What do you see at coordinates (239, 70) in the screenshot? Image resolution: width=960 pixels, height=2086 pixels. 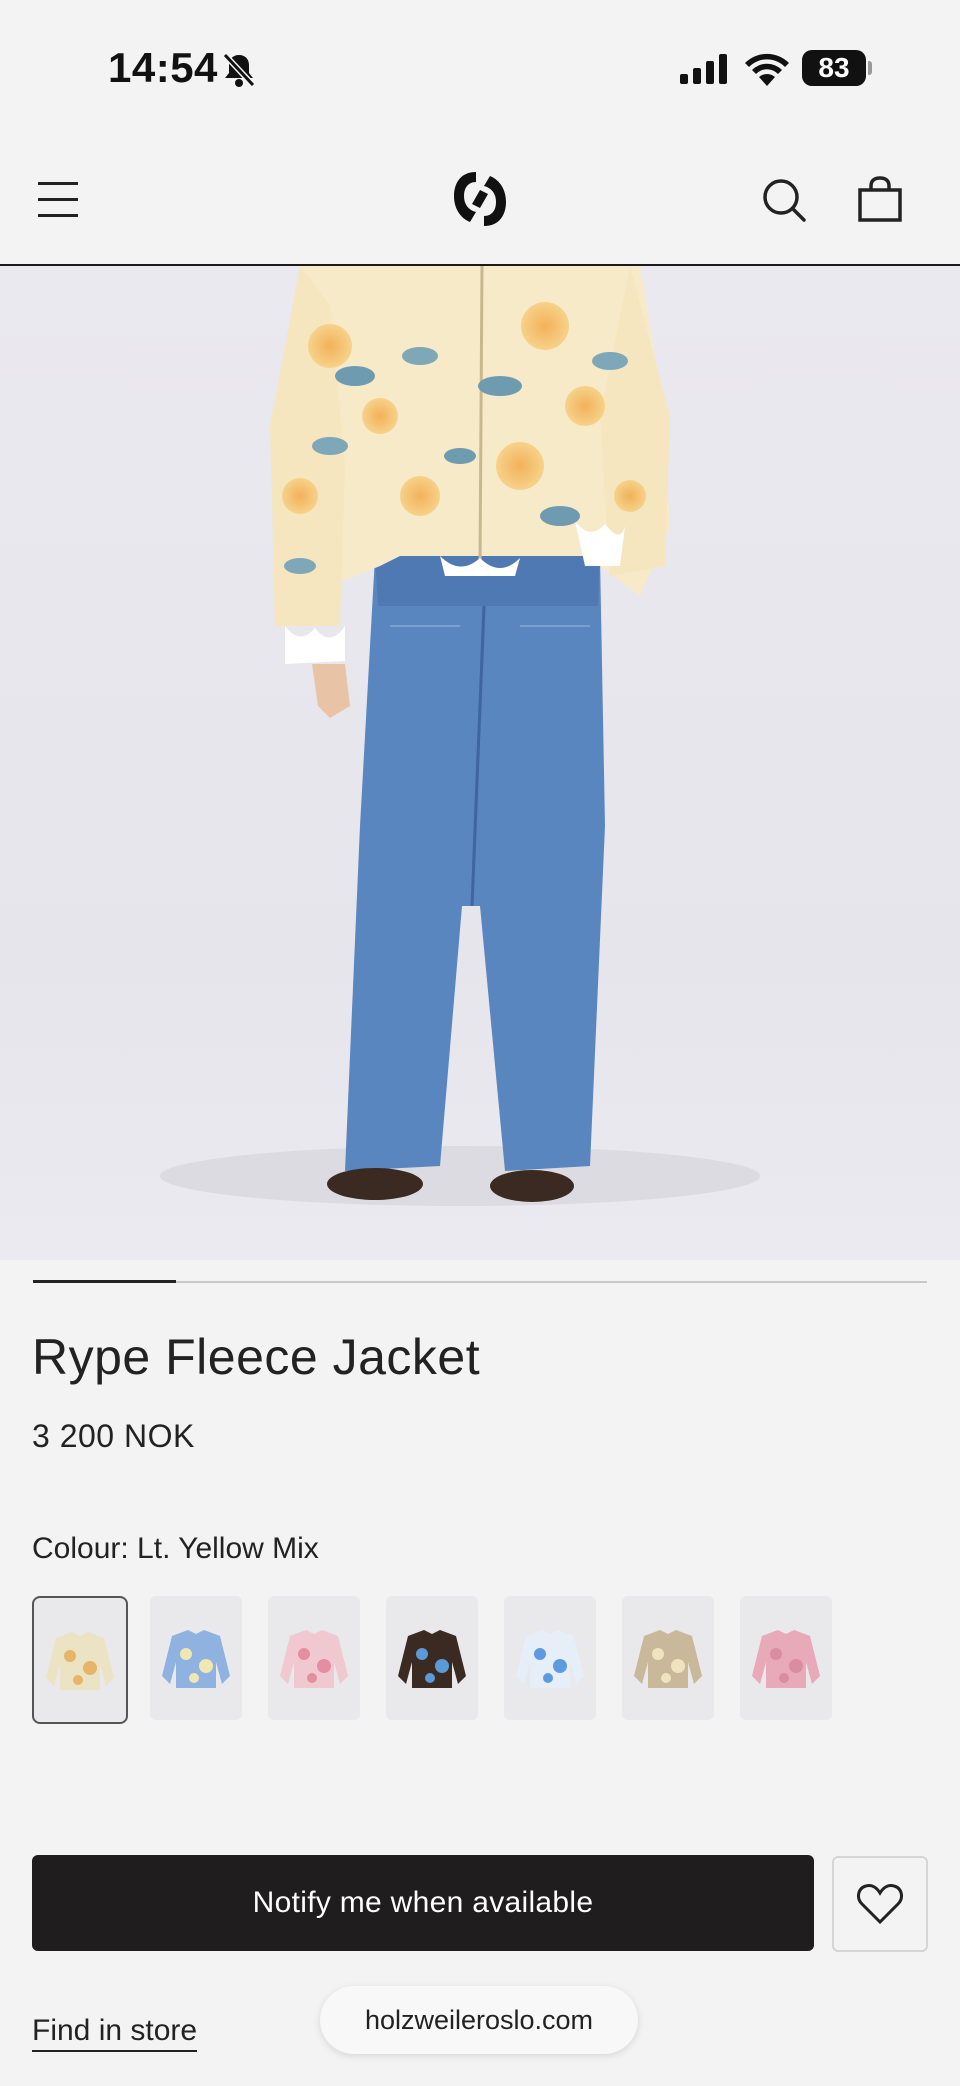 I see `bell-slash-icon` at bounding box center [239, 70].